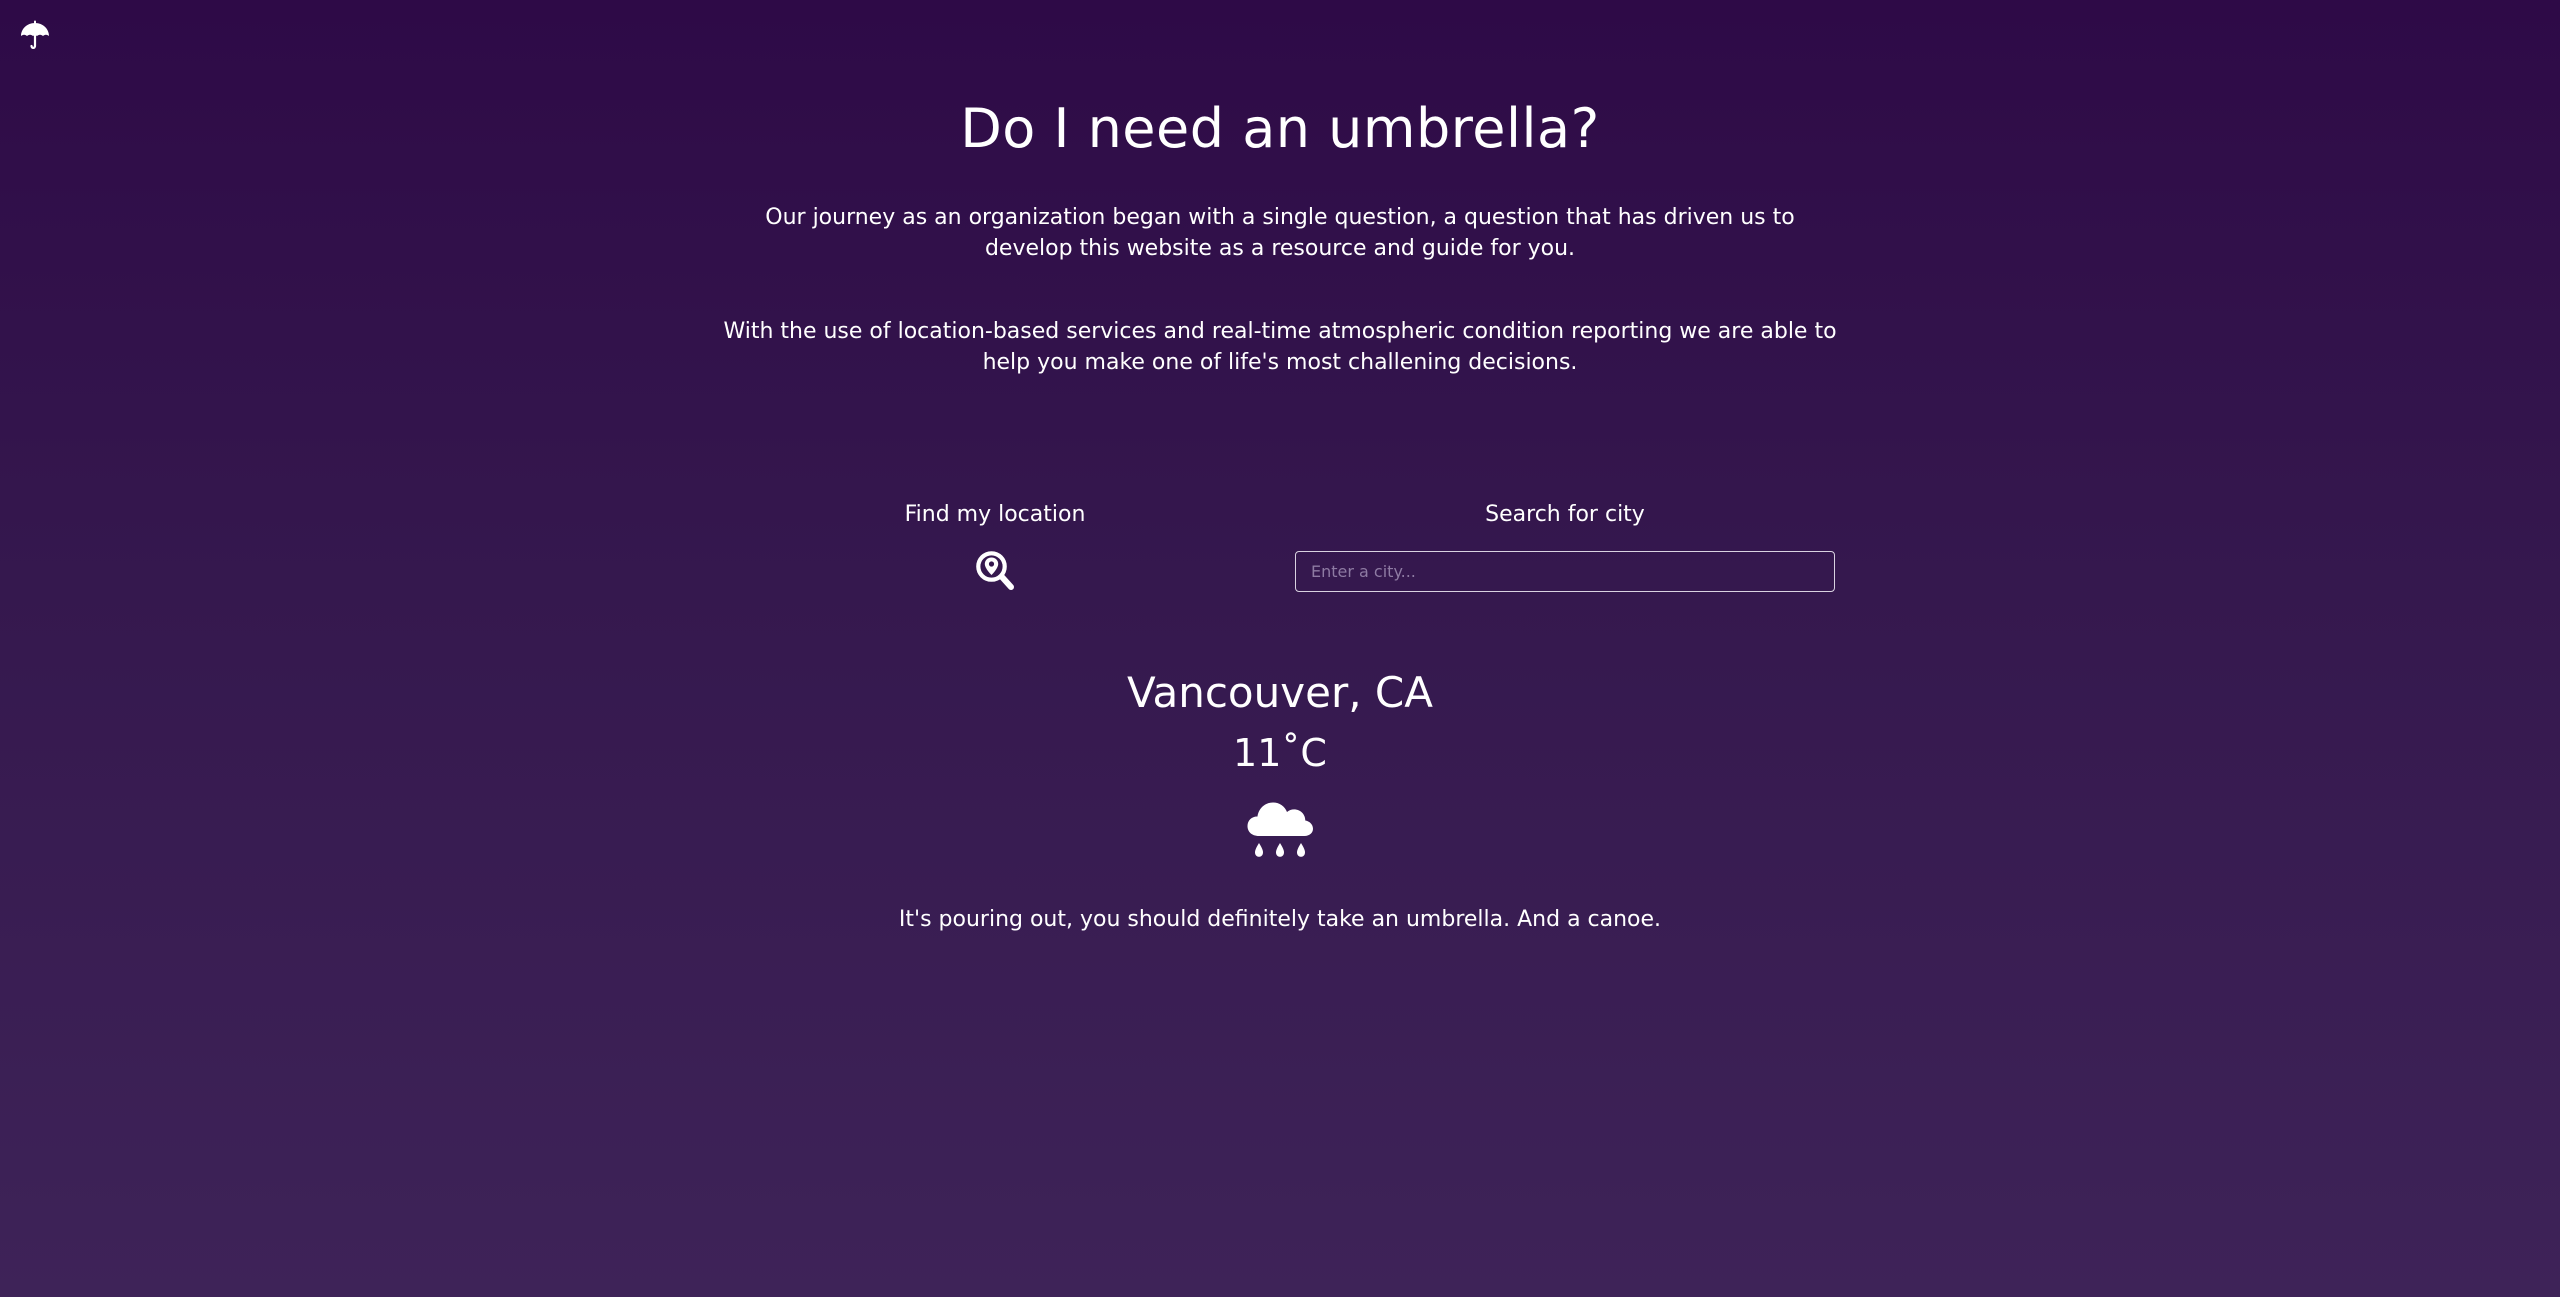 The image size is (2560, 1297). What do you see at coordinates (35, 36) in the screenshot?
I see `umbrella-icon` at bounding box center [35, 36].